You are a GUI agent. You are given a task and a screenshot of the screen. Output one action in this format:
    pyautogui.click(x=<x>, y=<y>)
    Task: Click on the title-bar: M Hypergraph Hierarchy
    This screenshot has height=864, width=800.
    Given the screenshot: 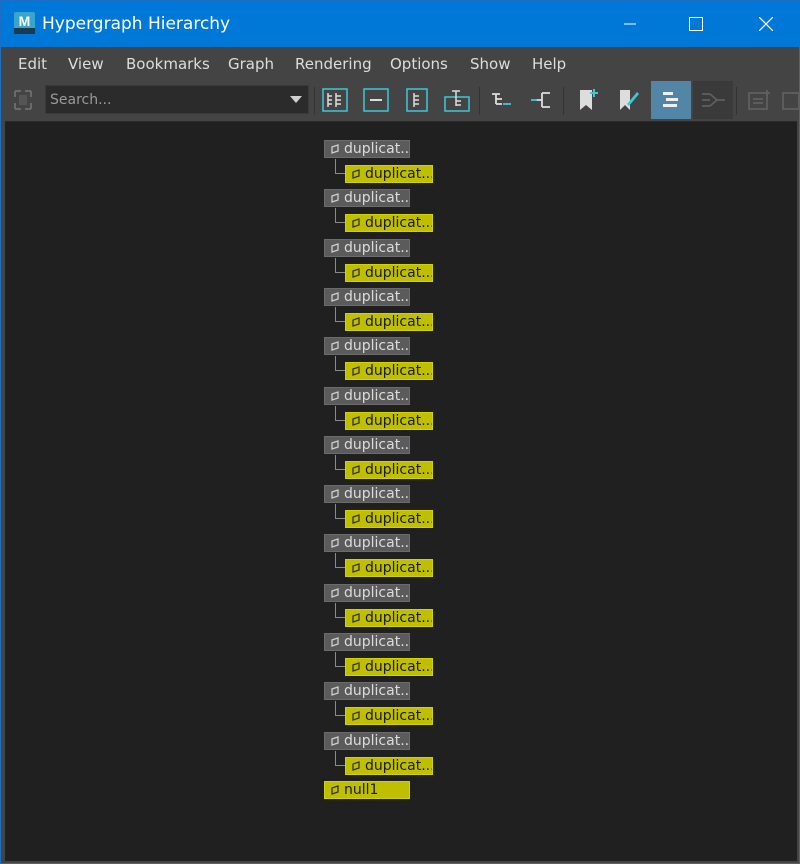 What is the action you would take?
    pyautogui.click(x=400, y=24)
    